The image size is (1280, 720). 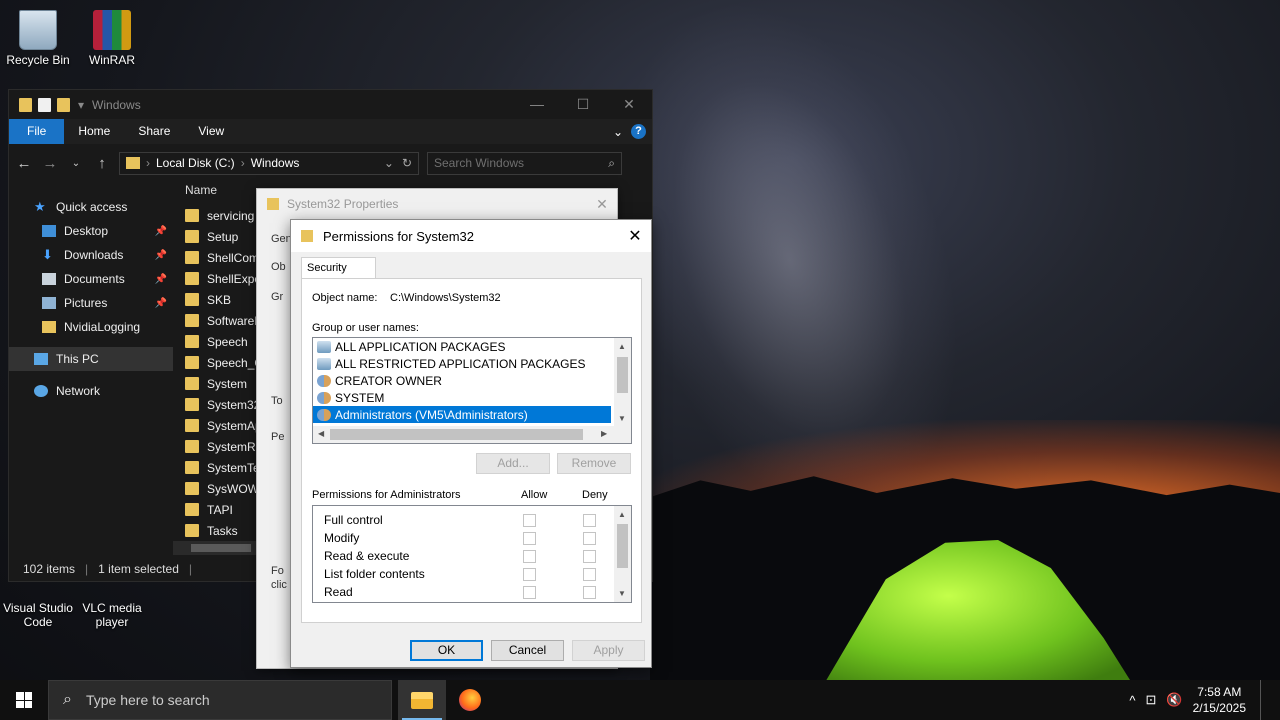 I want to click on group-list-item: ALL RESTRICTED APPLICATION PACKAGES, so click(x=462, y=363).